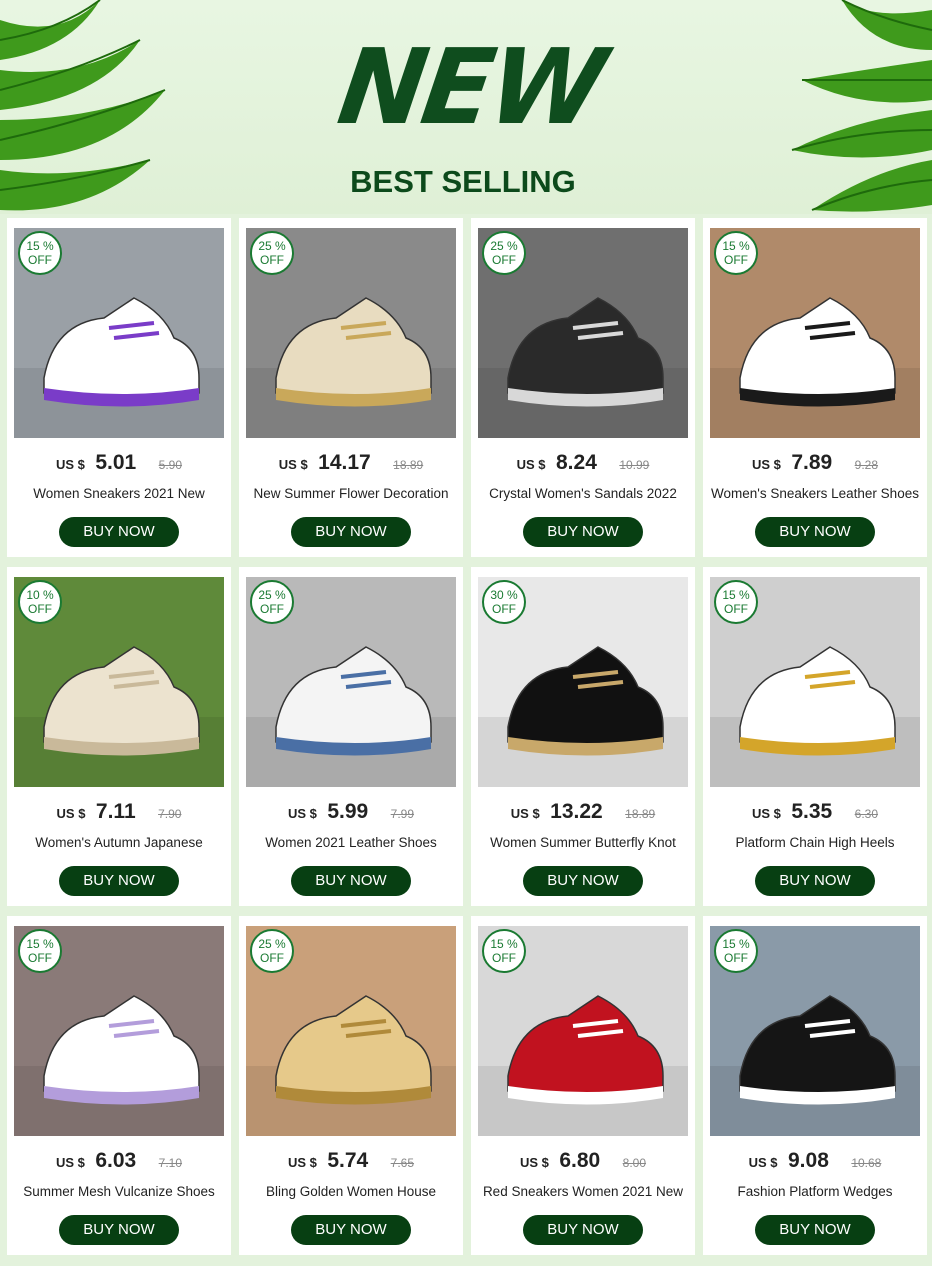 Image resolution: width=932 pixels, height=1266 pixels. Describe the element at coordinates (116, 1160) in the screenshot. I see `current-price: 6.03` at that location.